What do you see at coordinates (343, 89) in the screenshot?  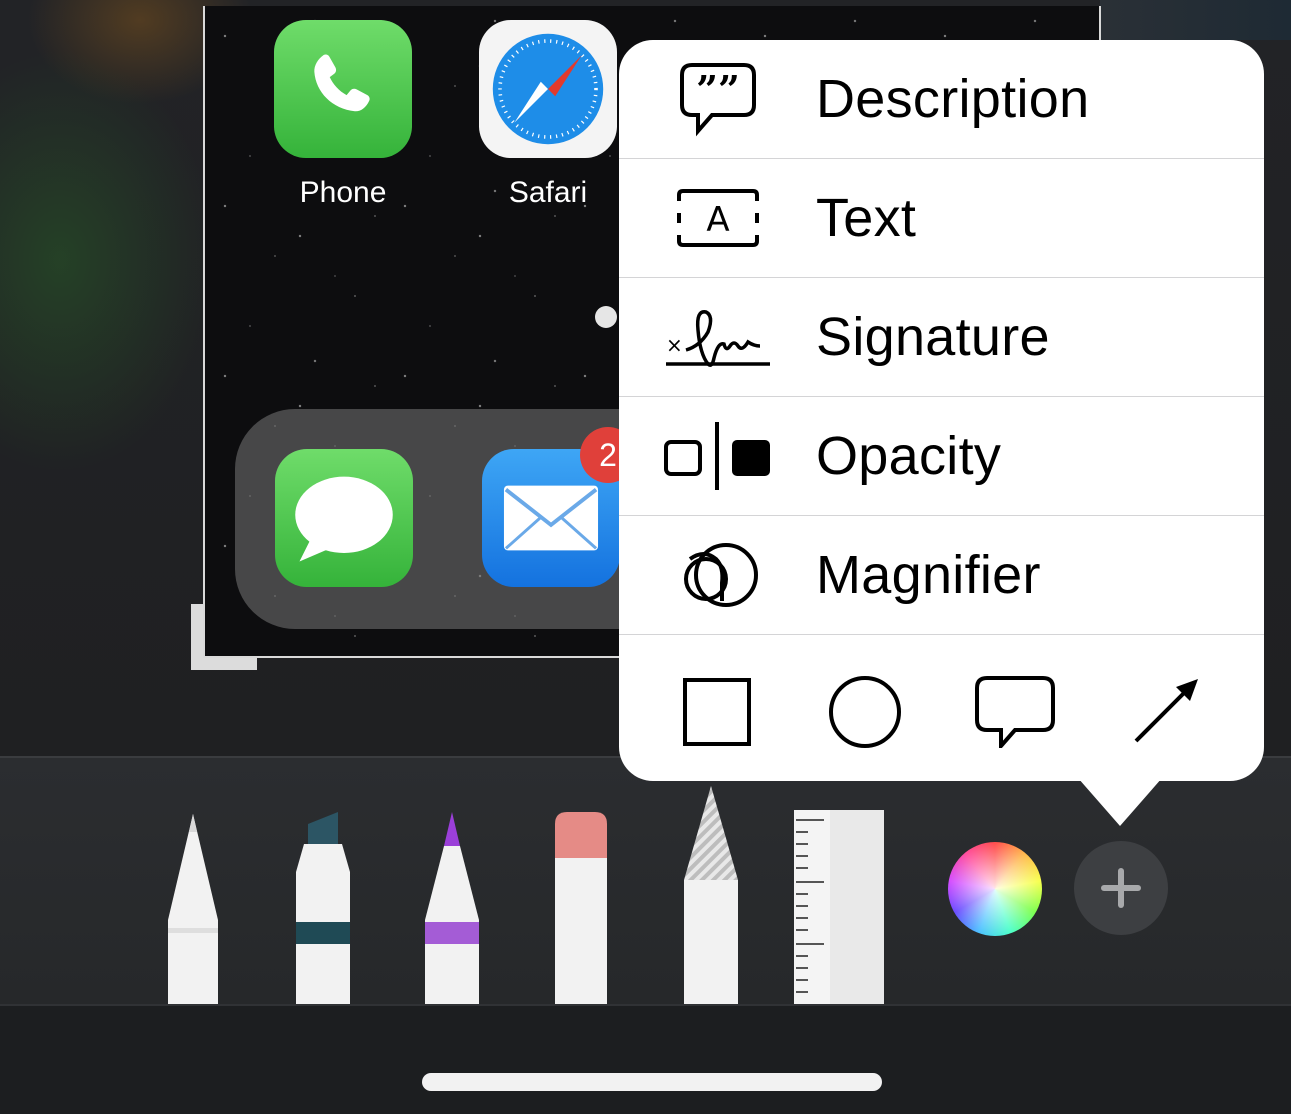 I see `phone-icon` at bounding box center [343, 89].